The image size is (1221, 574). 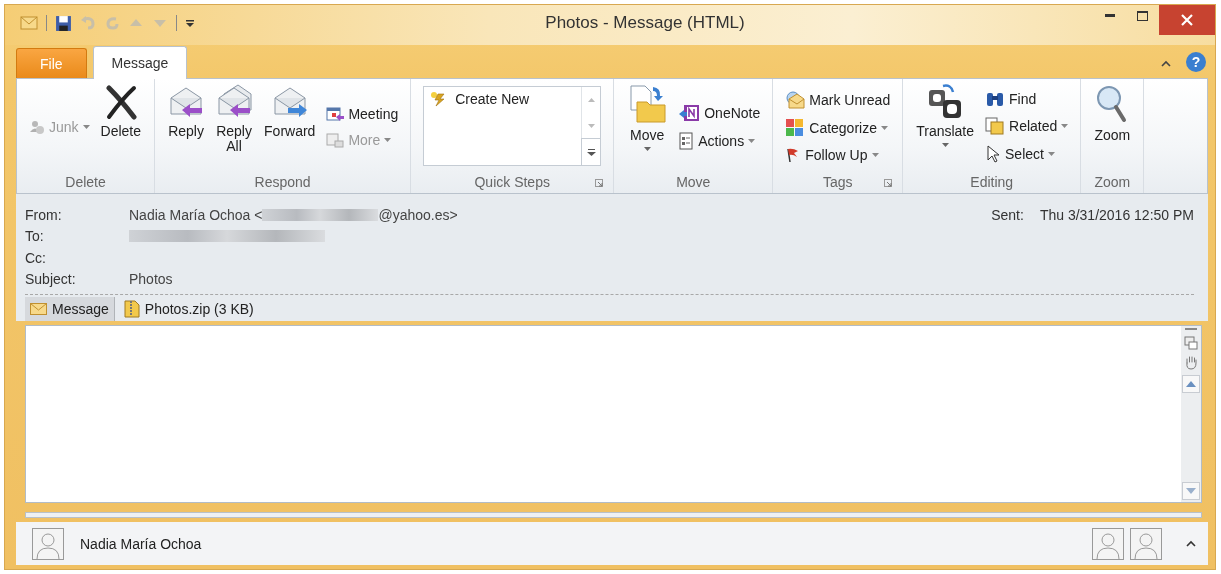 I want to click on message-tab: Message, so click(x=70, y=309).